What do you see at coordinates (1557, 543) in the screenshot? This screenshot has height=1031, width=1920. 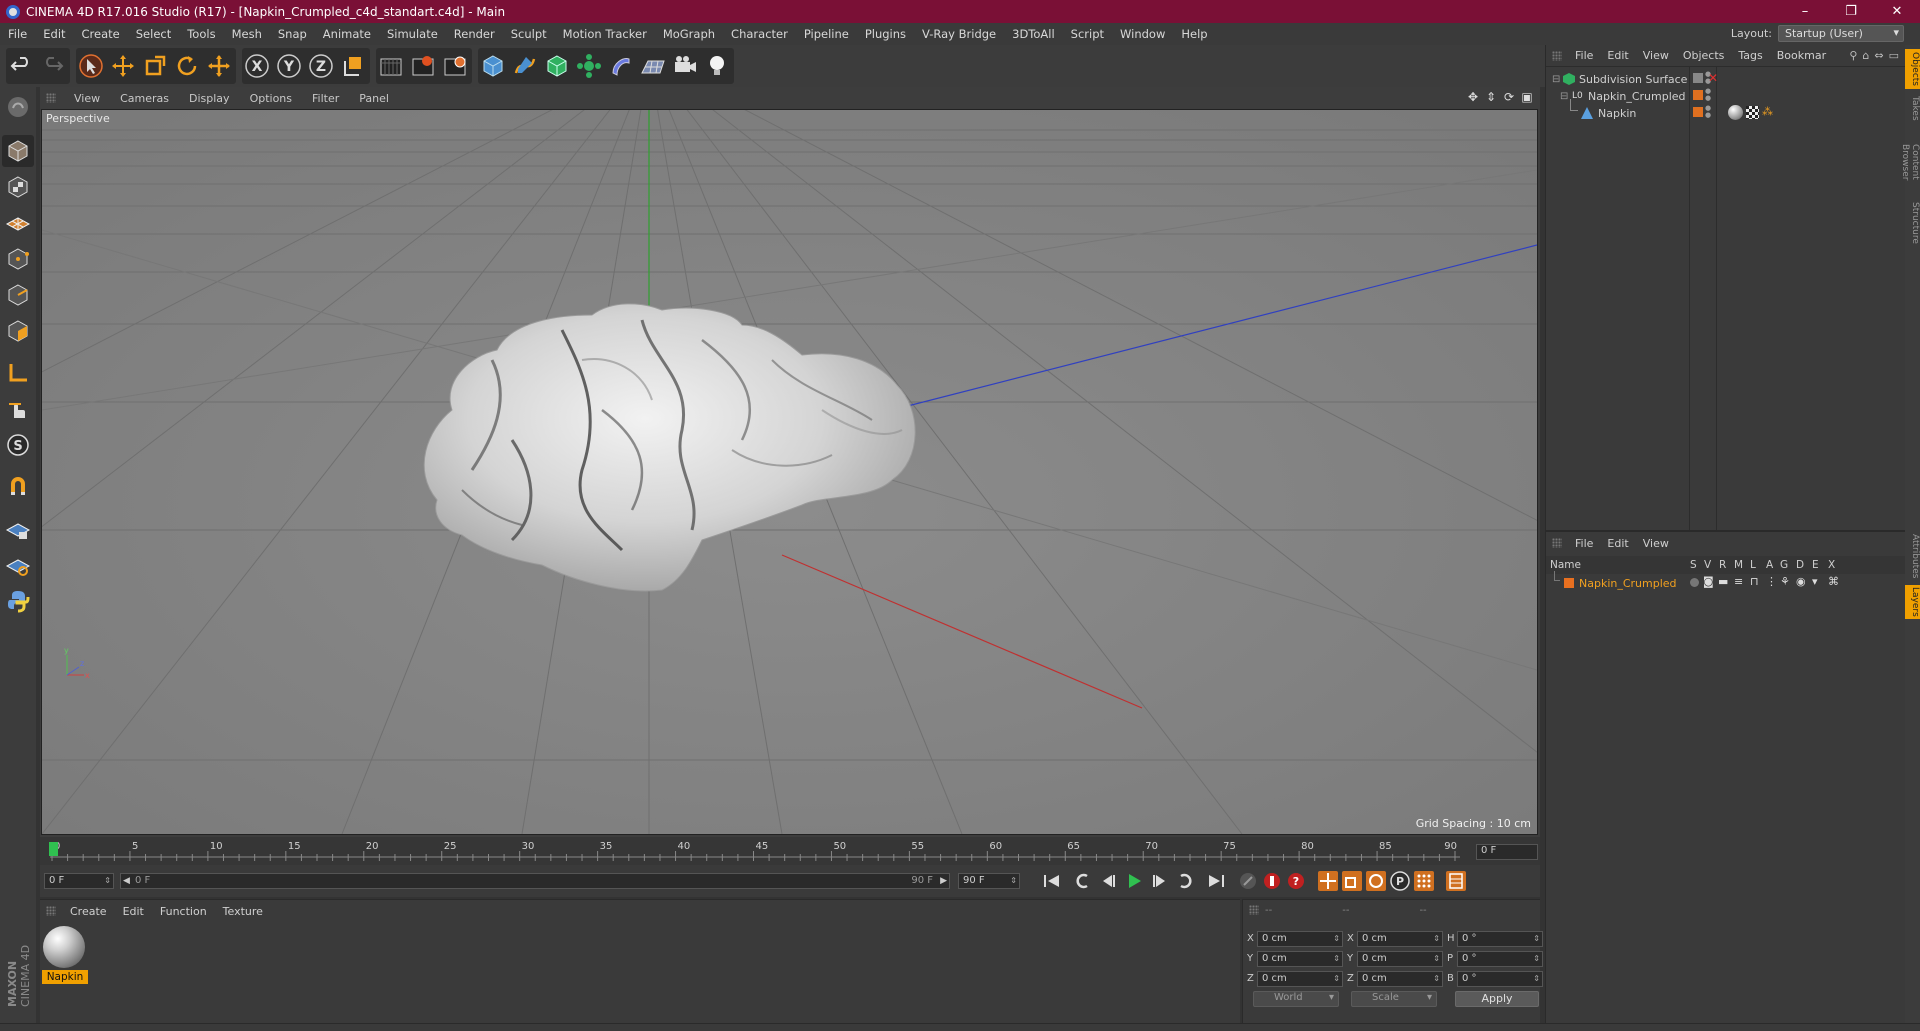 I see `panel-grip-icon` at bounding box center [1557, 543].